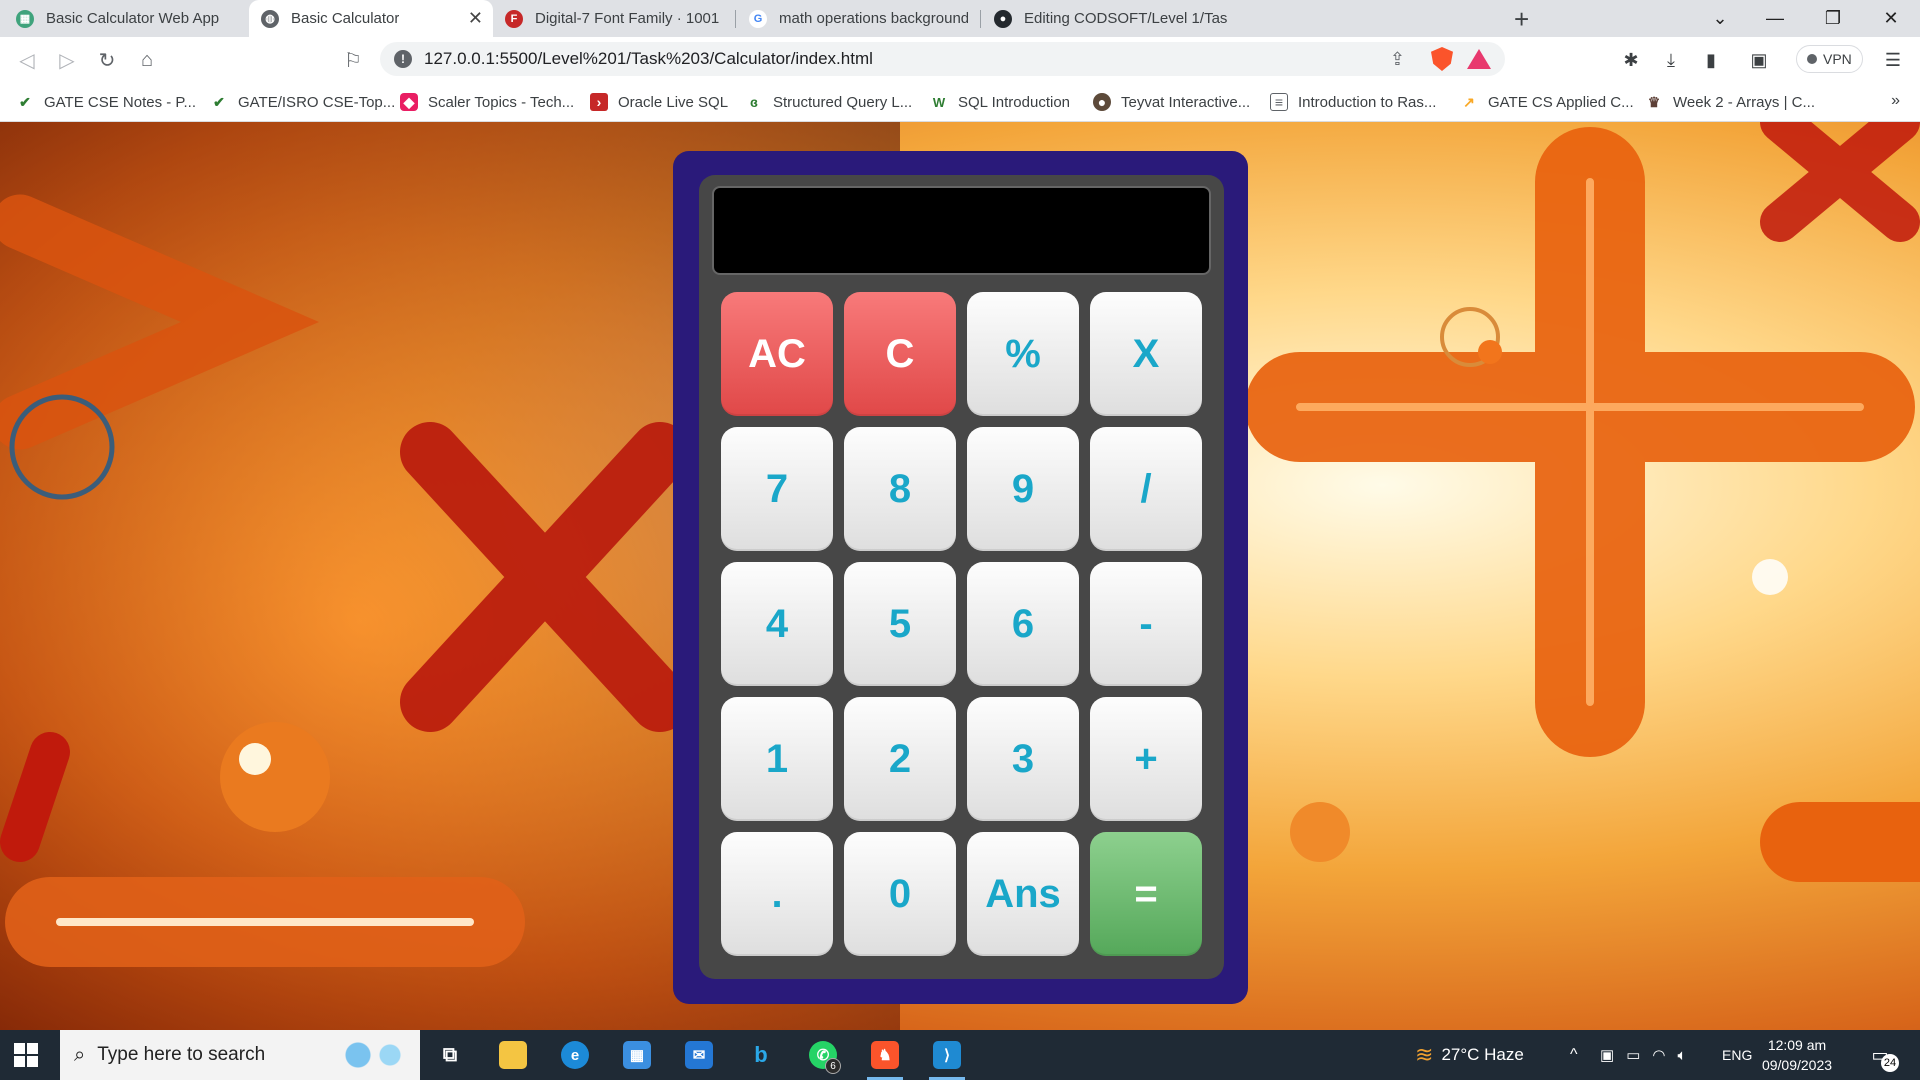 The image size is (1920, 1080). I want to click on reload-button: ↻, so click(107, 60).